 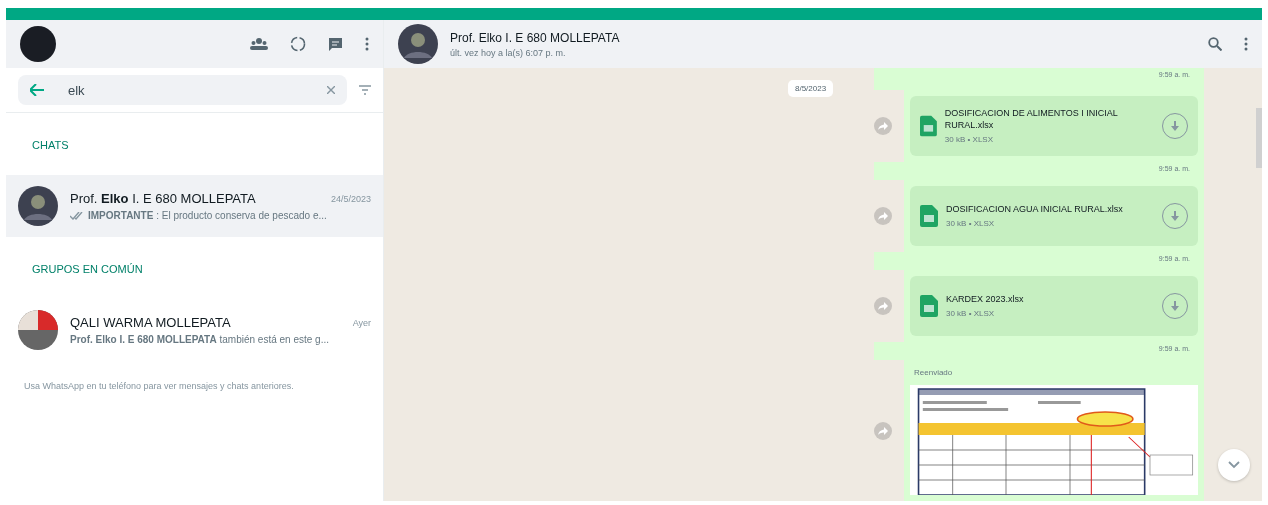 What do you see at coordinates (985, 300) in the screenshot?
I see `file-name: KARDEX 2023.xlsx` at bounding box center [985, 300].